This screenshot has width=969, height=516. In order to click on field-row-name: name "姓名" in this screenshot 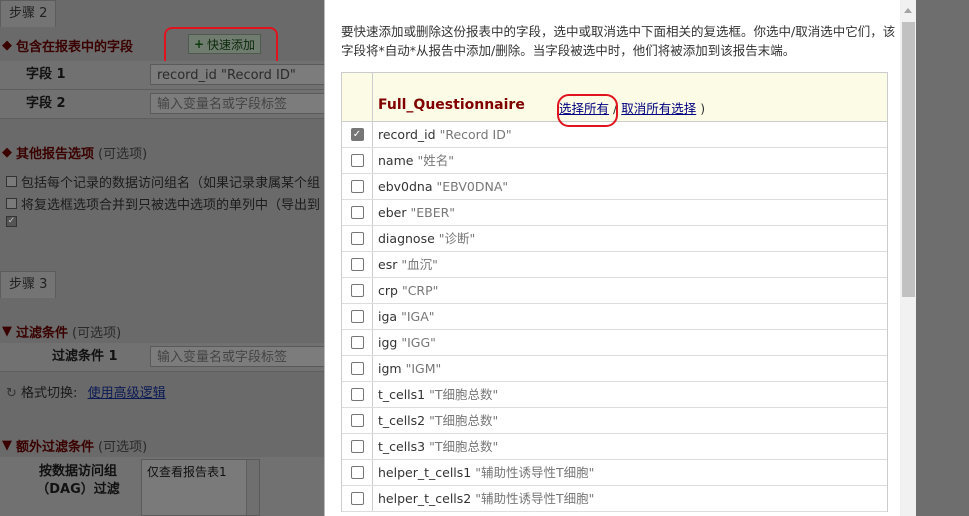, I will do `click(614, 161)`.